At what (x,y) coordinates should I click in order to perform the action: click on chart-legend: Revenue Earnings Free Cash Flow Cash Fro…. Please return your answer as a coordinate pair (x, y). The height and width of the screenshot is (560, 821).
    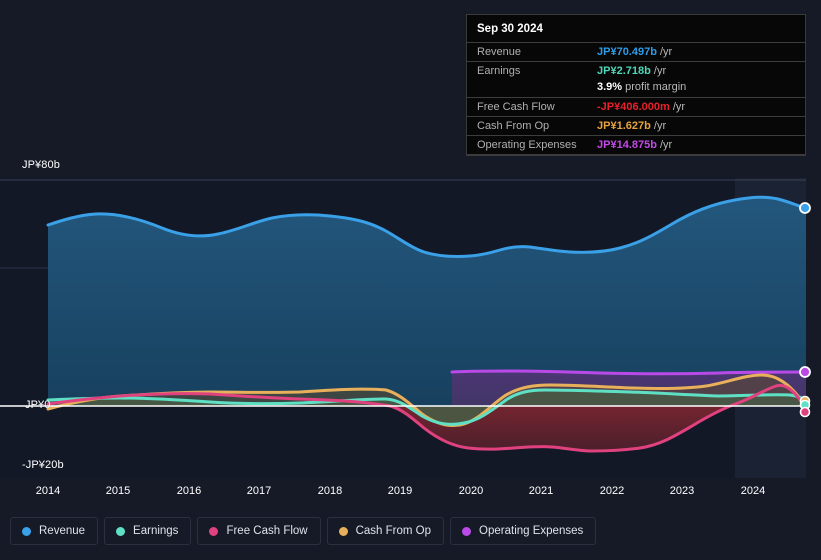
    Looking at the image, I should click on (303, 531).